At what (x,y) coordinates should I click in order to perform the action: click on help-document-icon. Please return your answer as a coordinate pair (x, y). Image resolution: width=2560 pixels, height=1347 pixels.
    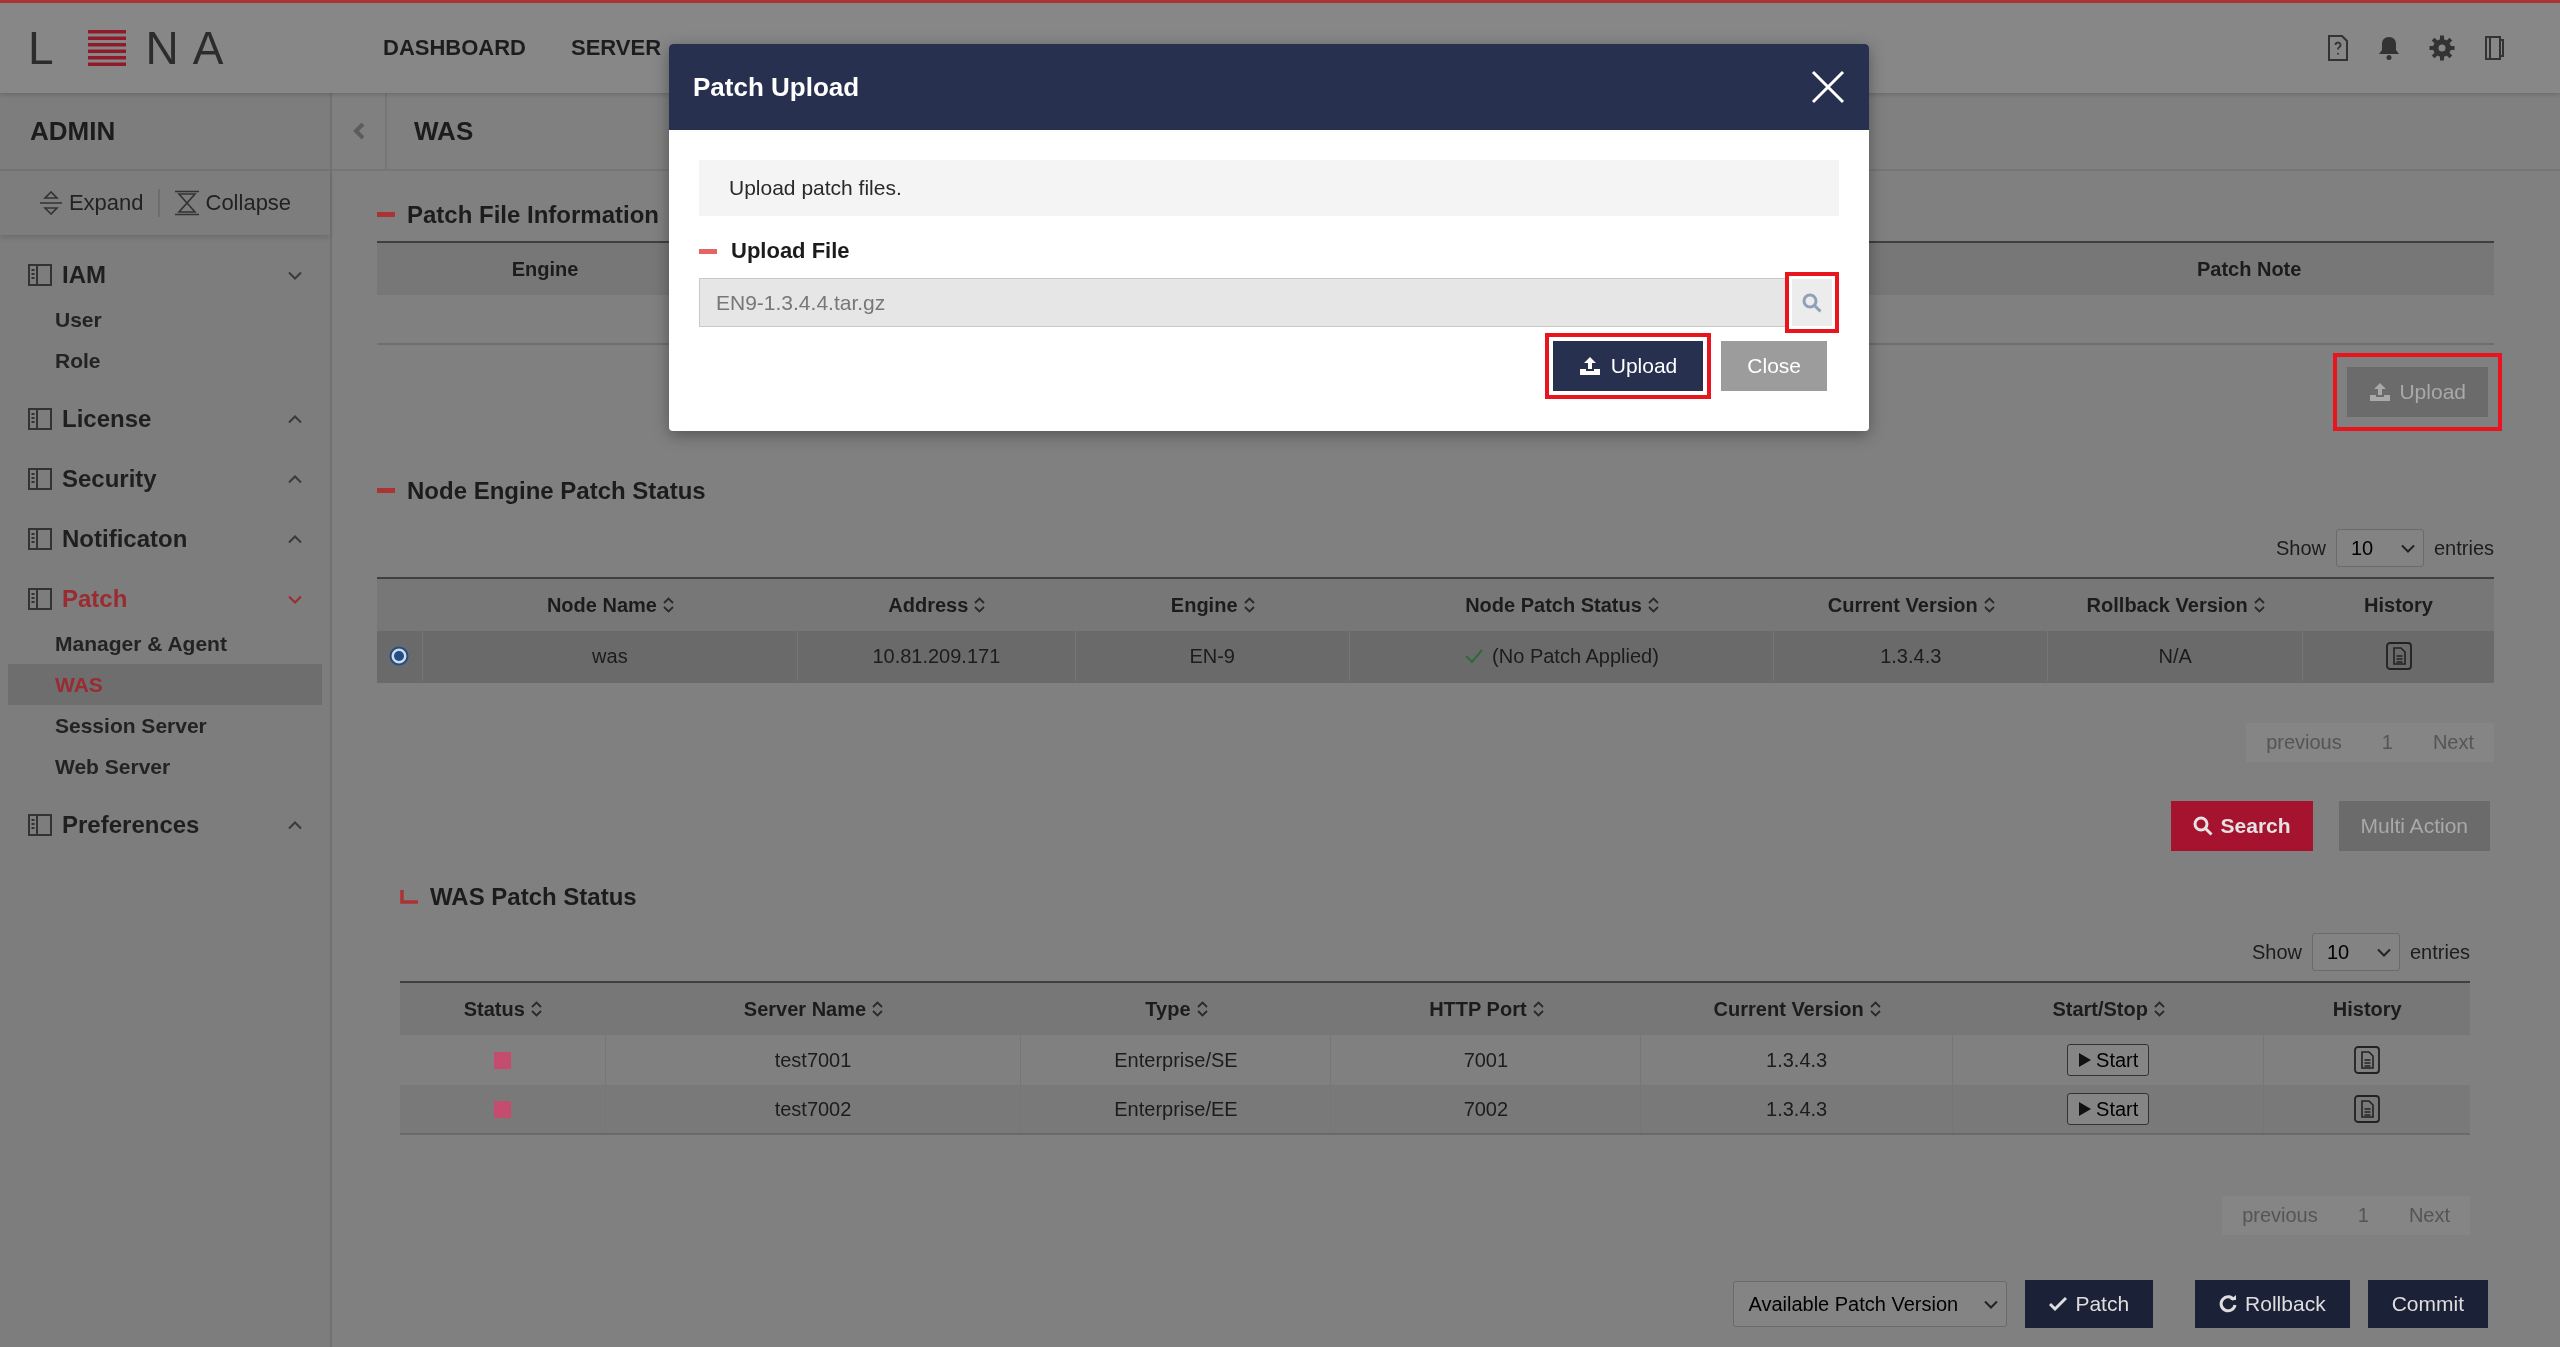
    Looking at the image, I should click on (2338, 48).